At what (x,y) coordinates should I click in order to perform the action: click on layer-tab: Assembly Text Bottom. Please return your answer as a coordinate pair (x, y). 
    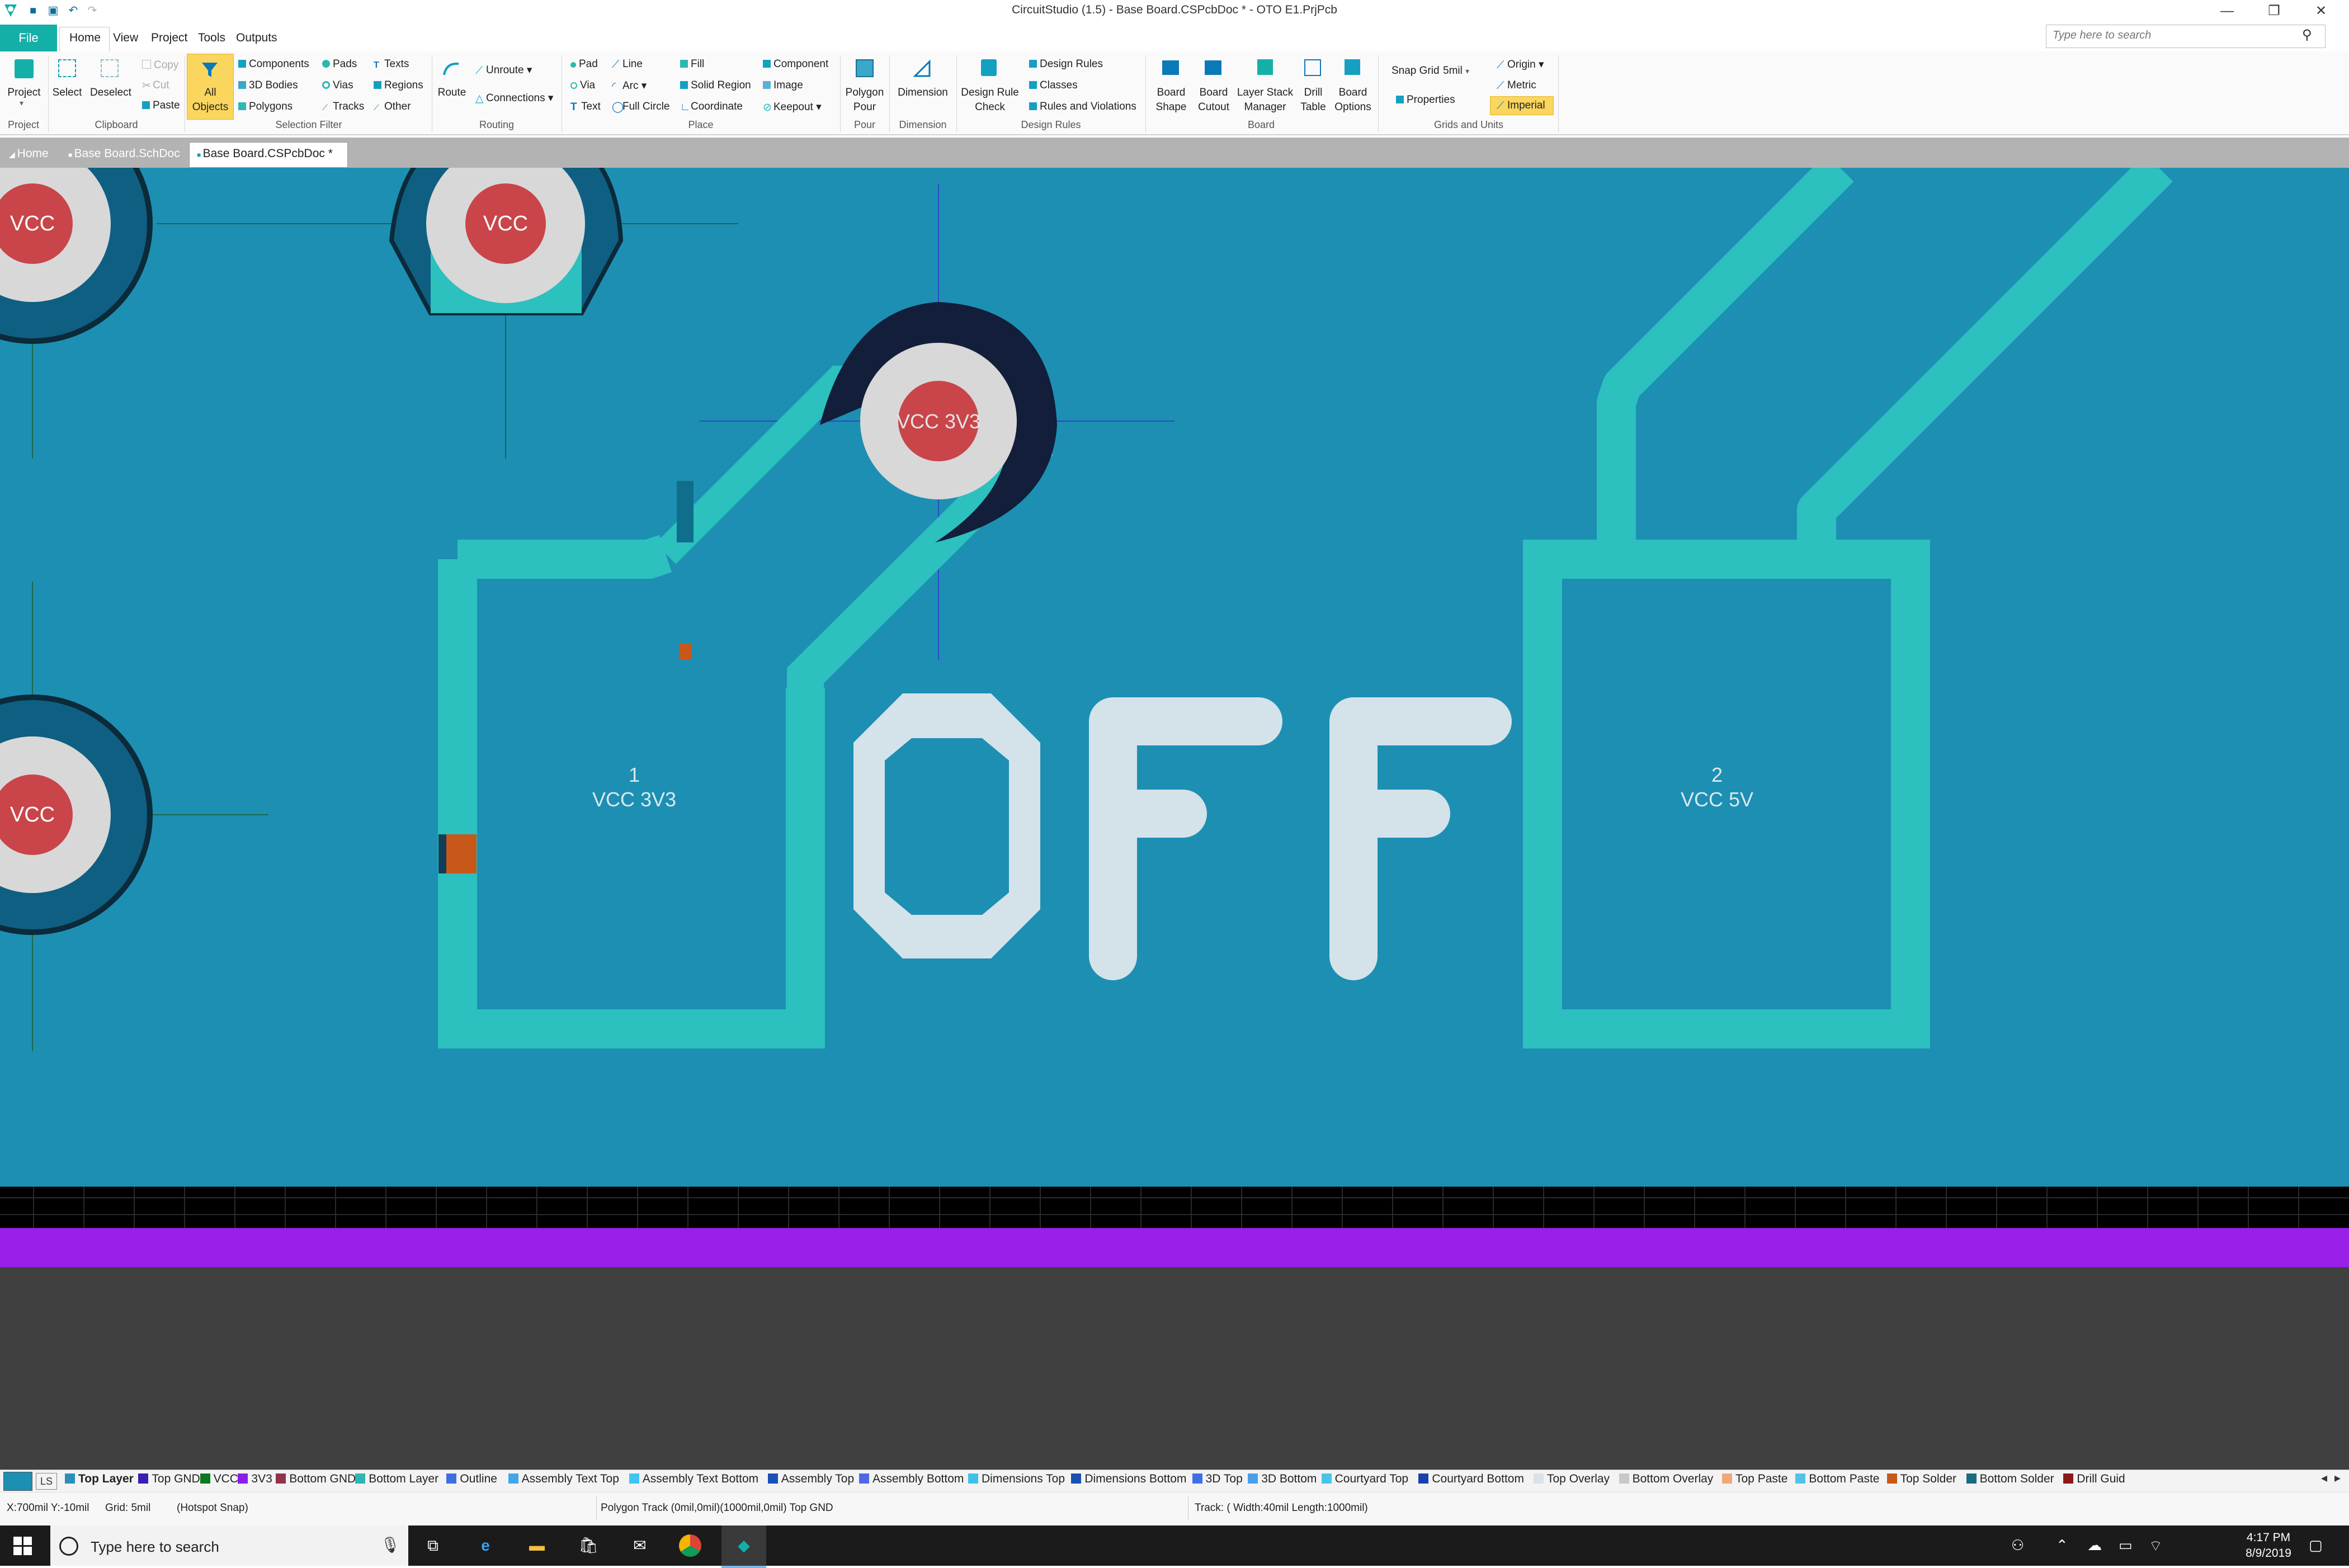
    Looking at the image, I should click on (693, 1479).